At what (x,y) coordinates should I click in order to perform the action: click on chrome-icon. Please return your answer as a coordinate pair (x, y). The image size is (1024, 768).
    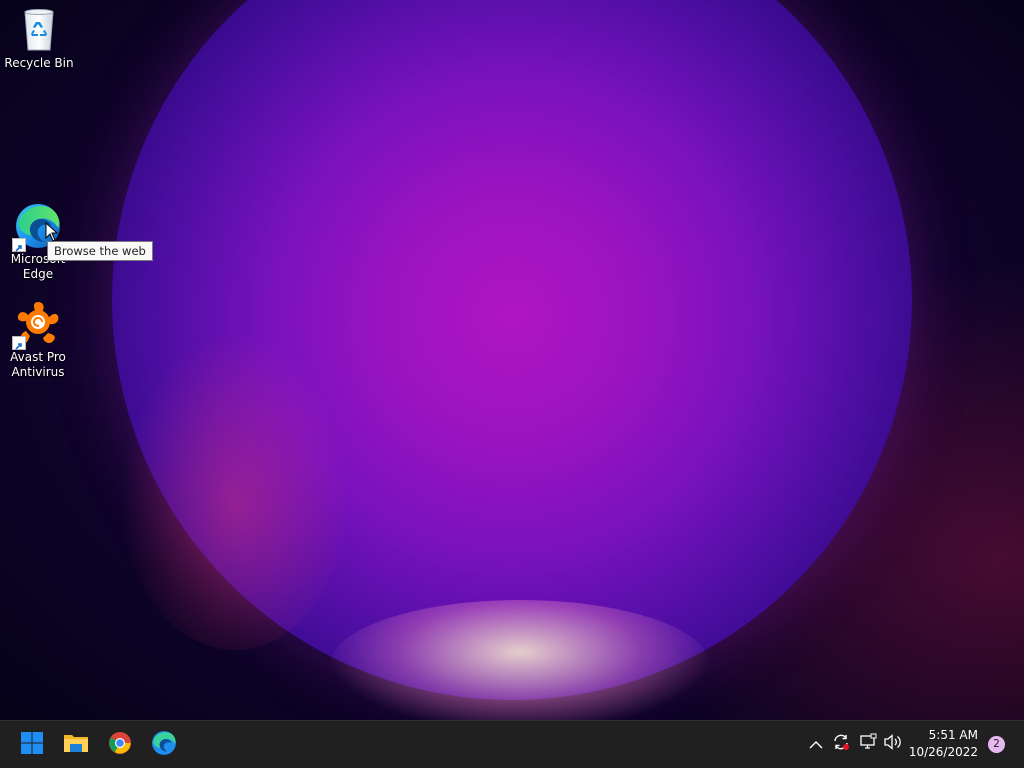
    Looking at the image, I should click on (120, 745).